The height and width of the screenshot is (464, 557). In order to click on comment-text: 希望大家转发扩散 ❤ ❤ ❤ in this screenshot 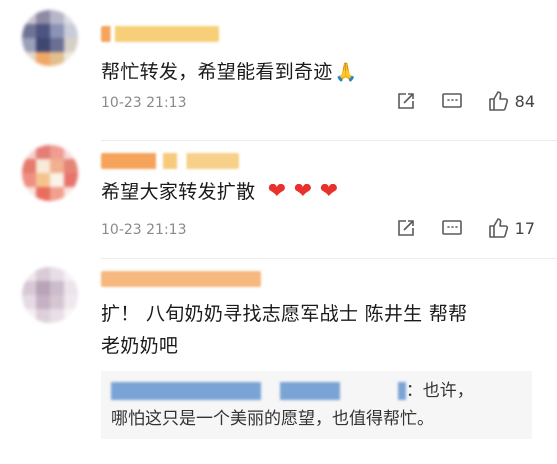, I will do `click(223, 192)`.